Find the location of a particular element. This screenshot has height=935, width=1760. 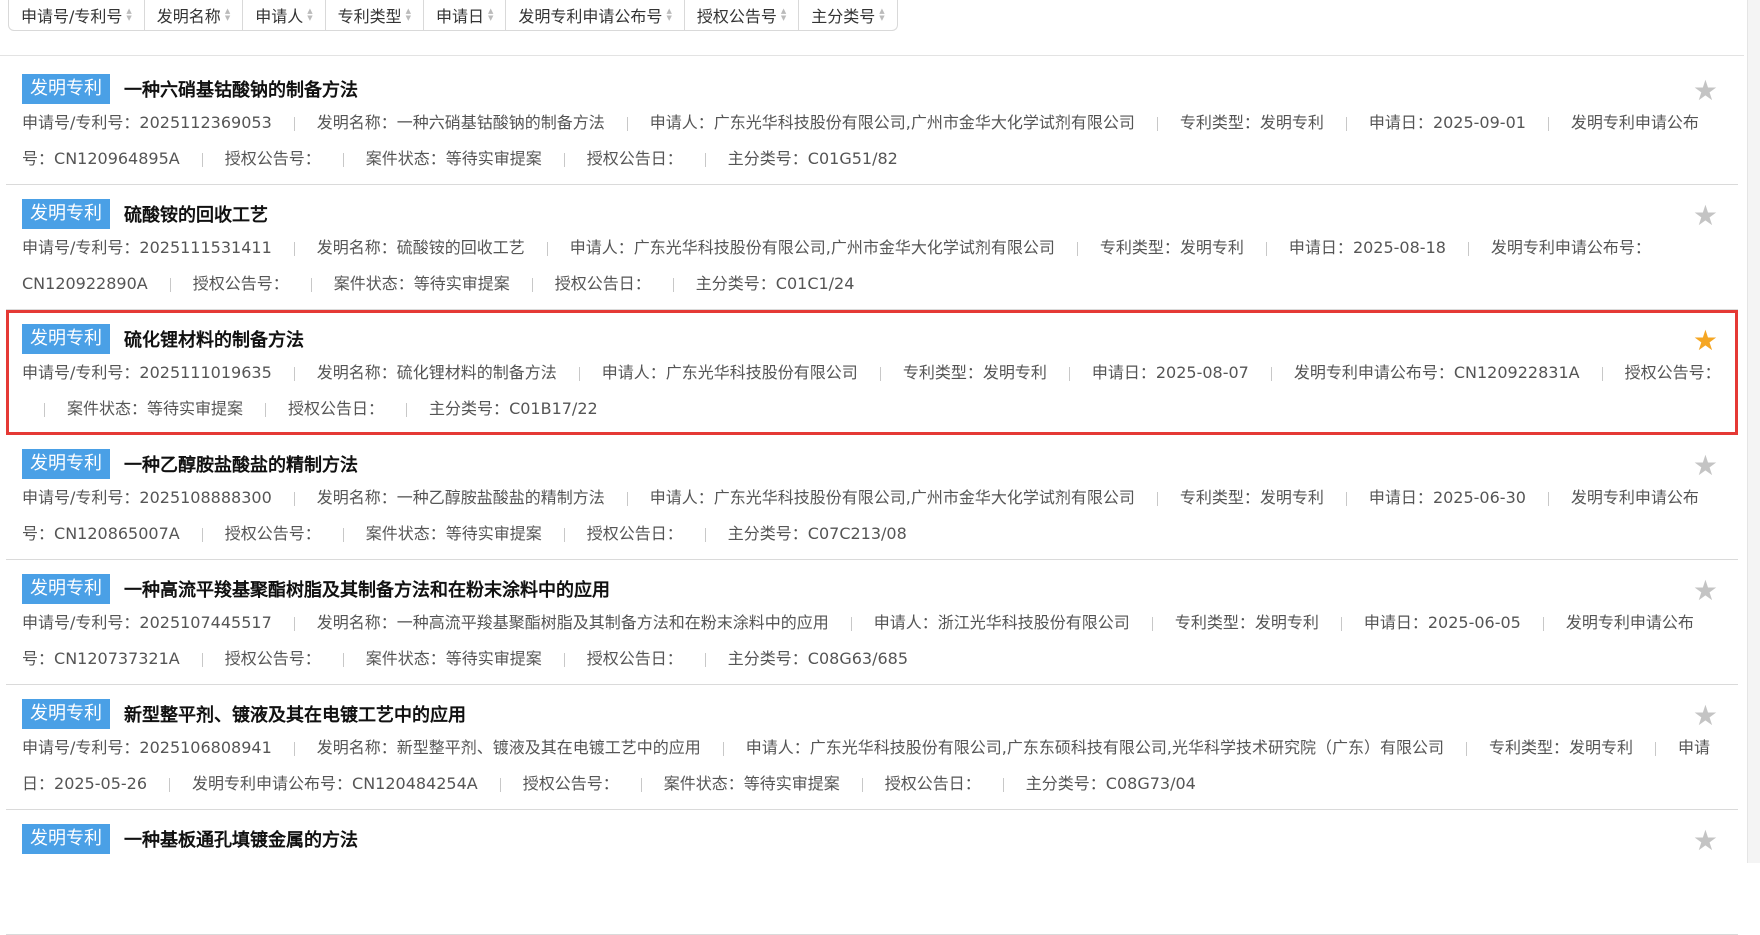

sort-button: 发明名称 ▲ ▼ is located at coordinates (194, 15).